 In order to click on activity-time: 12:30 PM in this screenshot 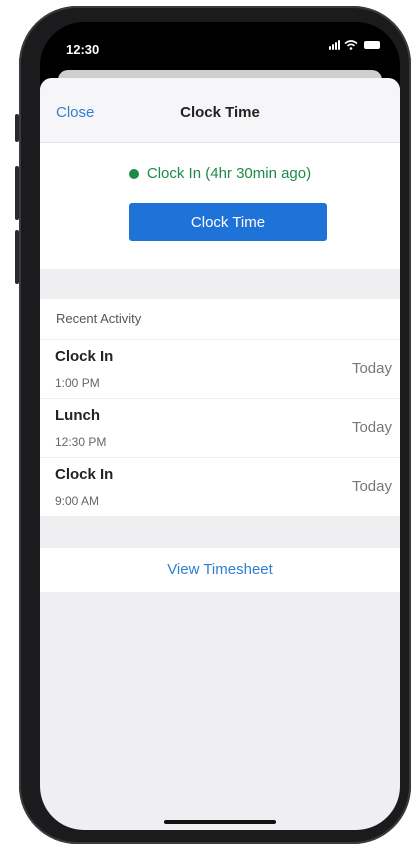, I will do `click(81, 442)`.